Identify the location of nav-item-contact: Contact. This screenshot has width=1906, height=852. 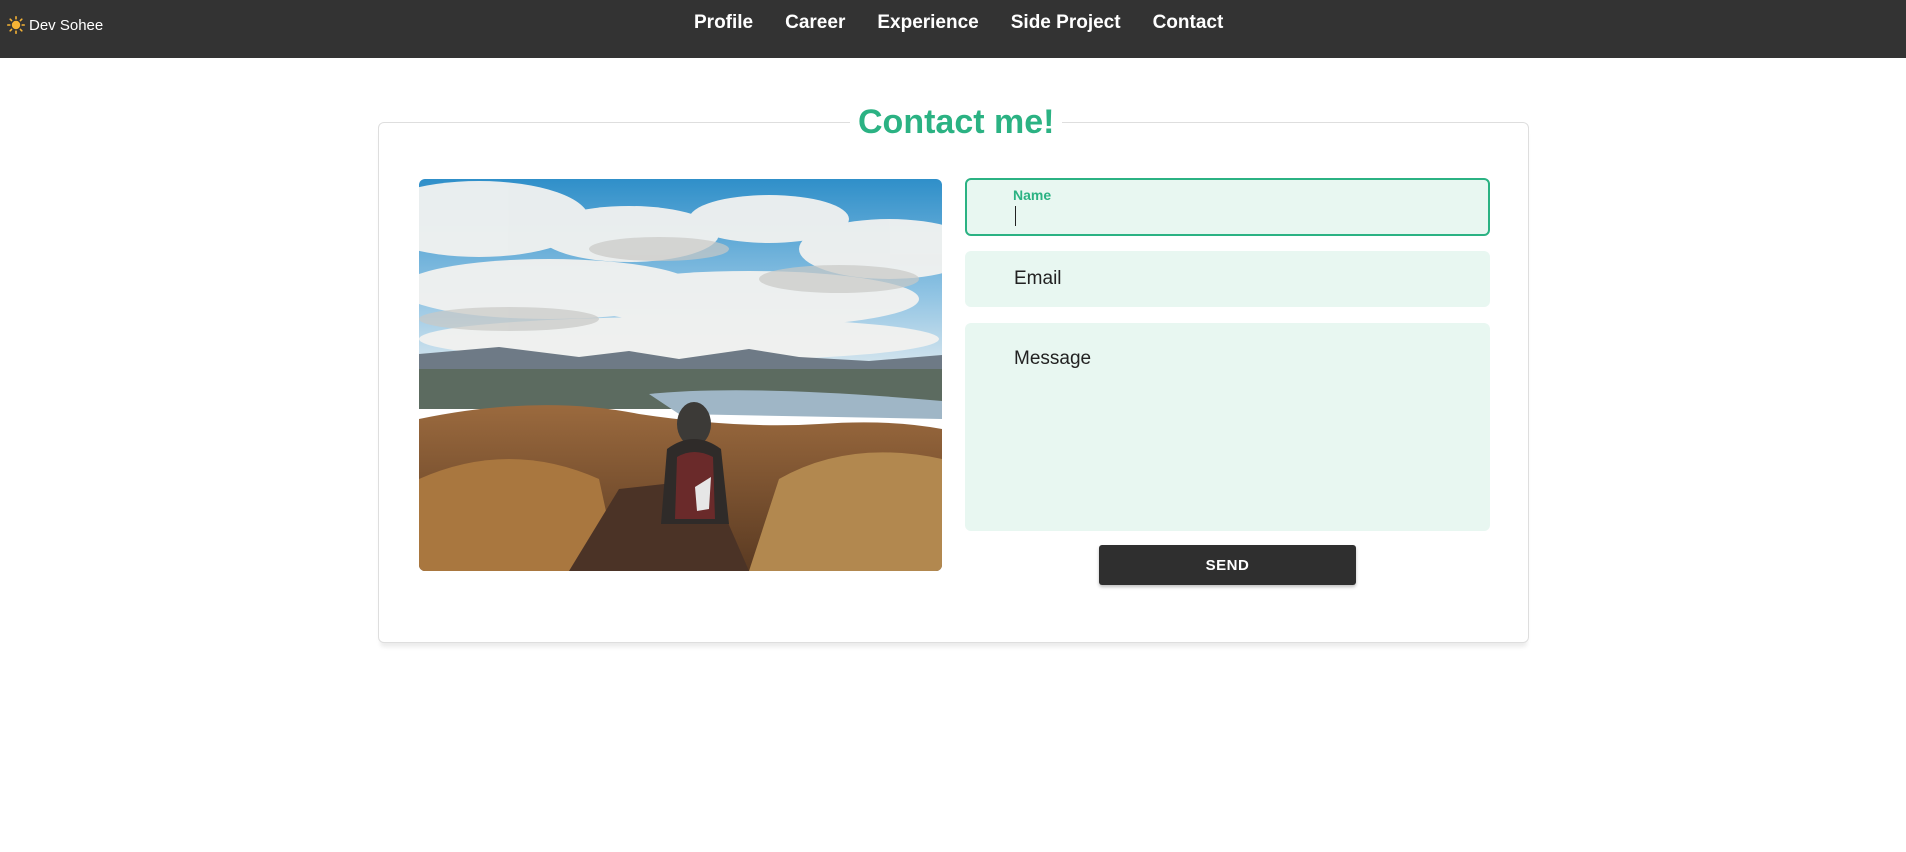
(1188, 23).